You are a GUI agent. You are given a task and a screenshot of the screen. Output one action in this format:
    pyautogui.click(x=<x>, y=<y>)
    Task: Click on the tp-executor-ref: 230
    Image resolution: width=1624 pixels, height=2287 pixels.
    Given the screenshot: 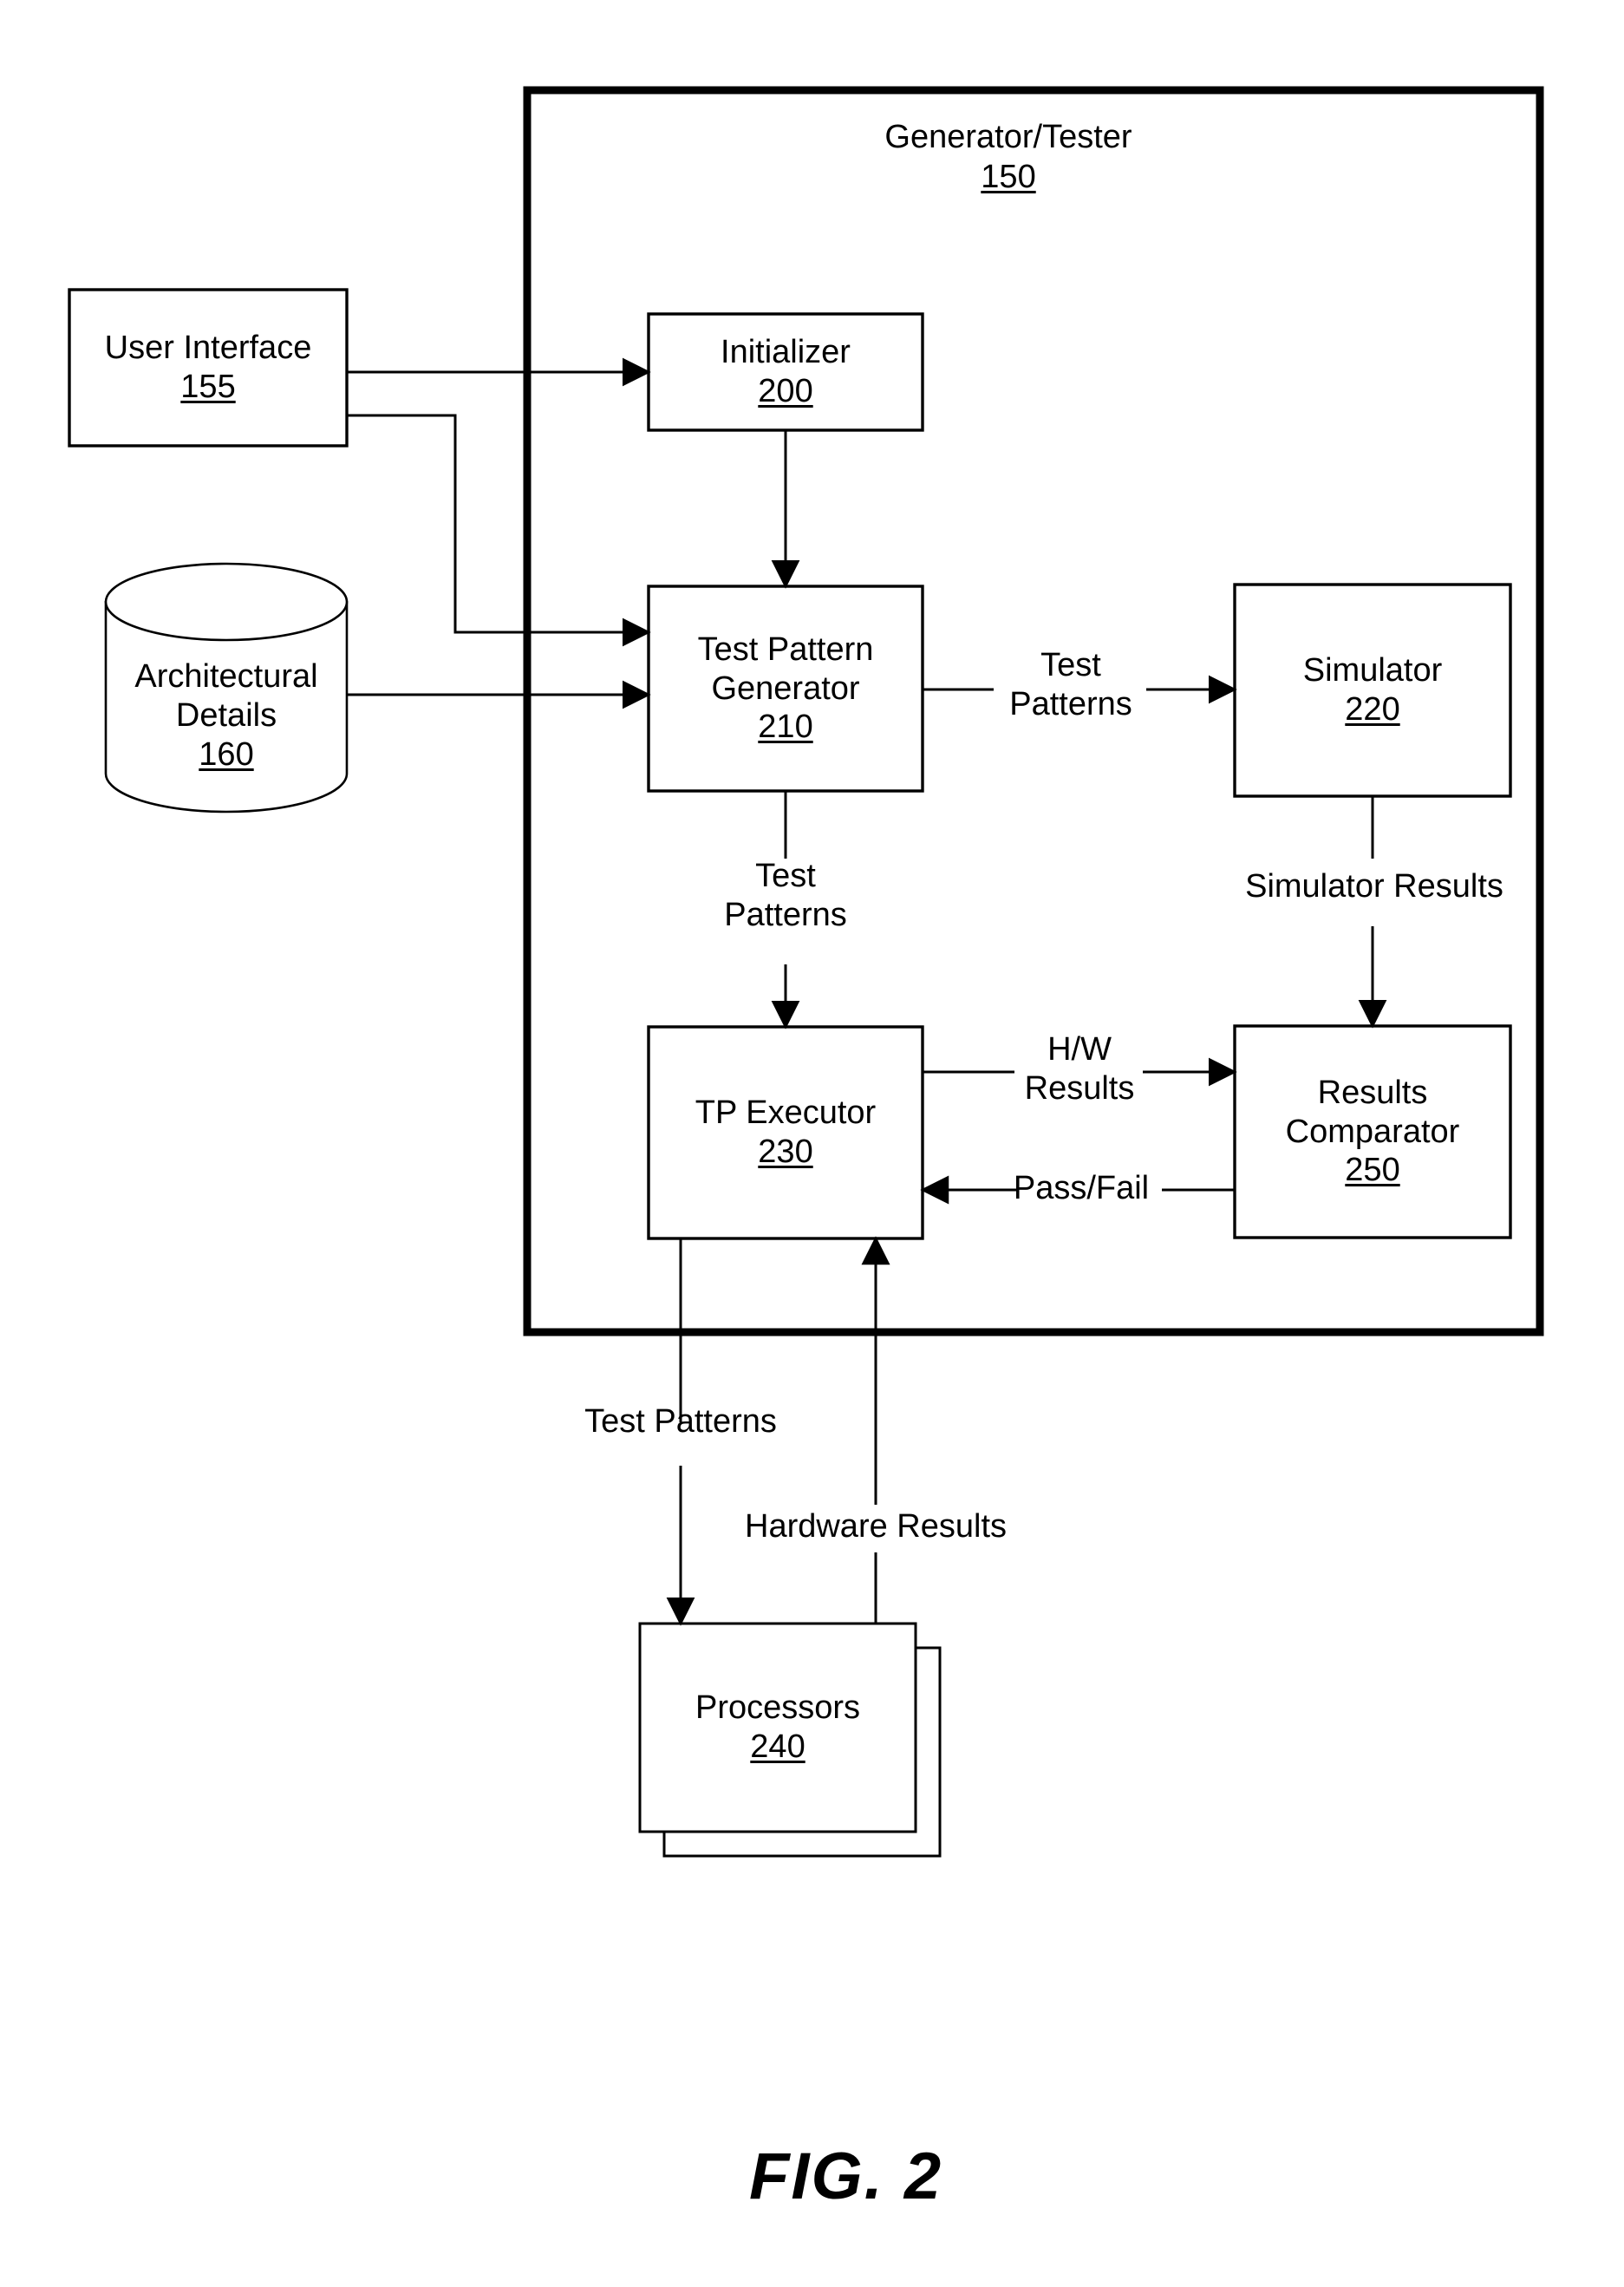 What is the action you would take?
    pyautogui.click(x=785, y=1152)
    